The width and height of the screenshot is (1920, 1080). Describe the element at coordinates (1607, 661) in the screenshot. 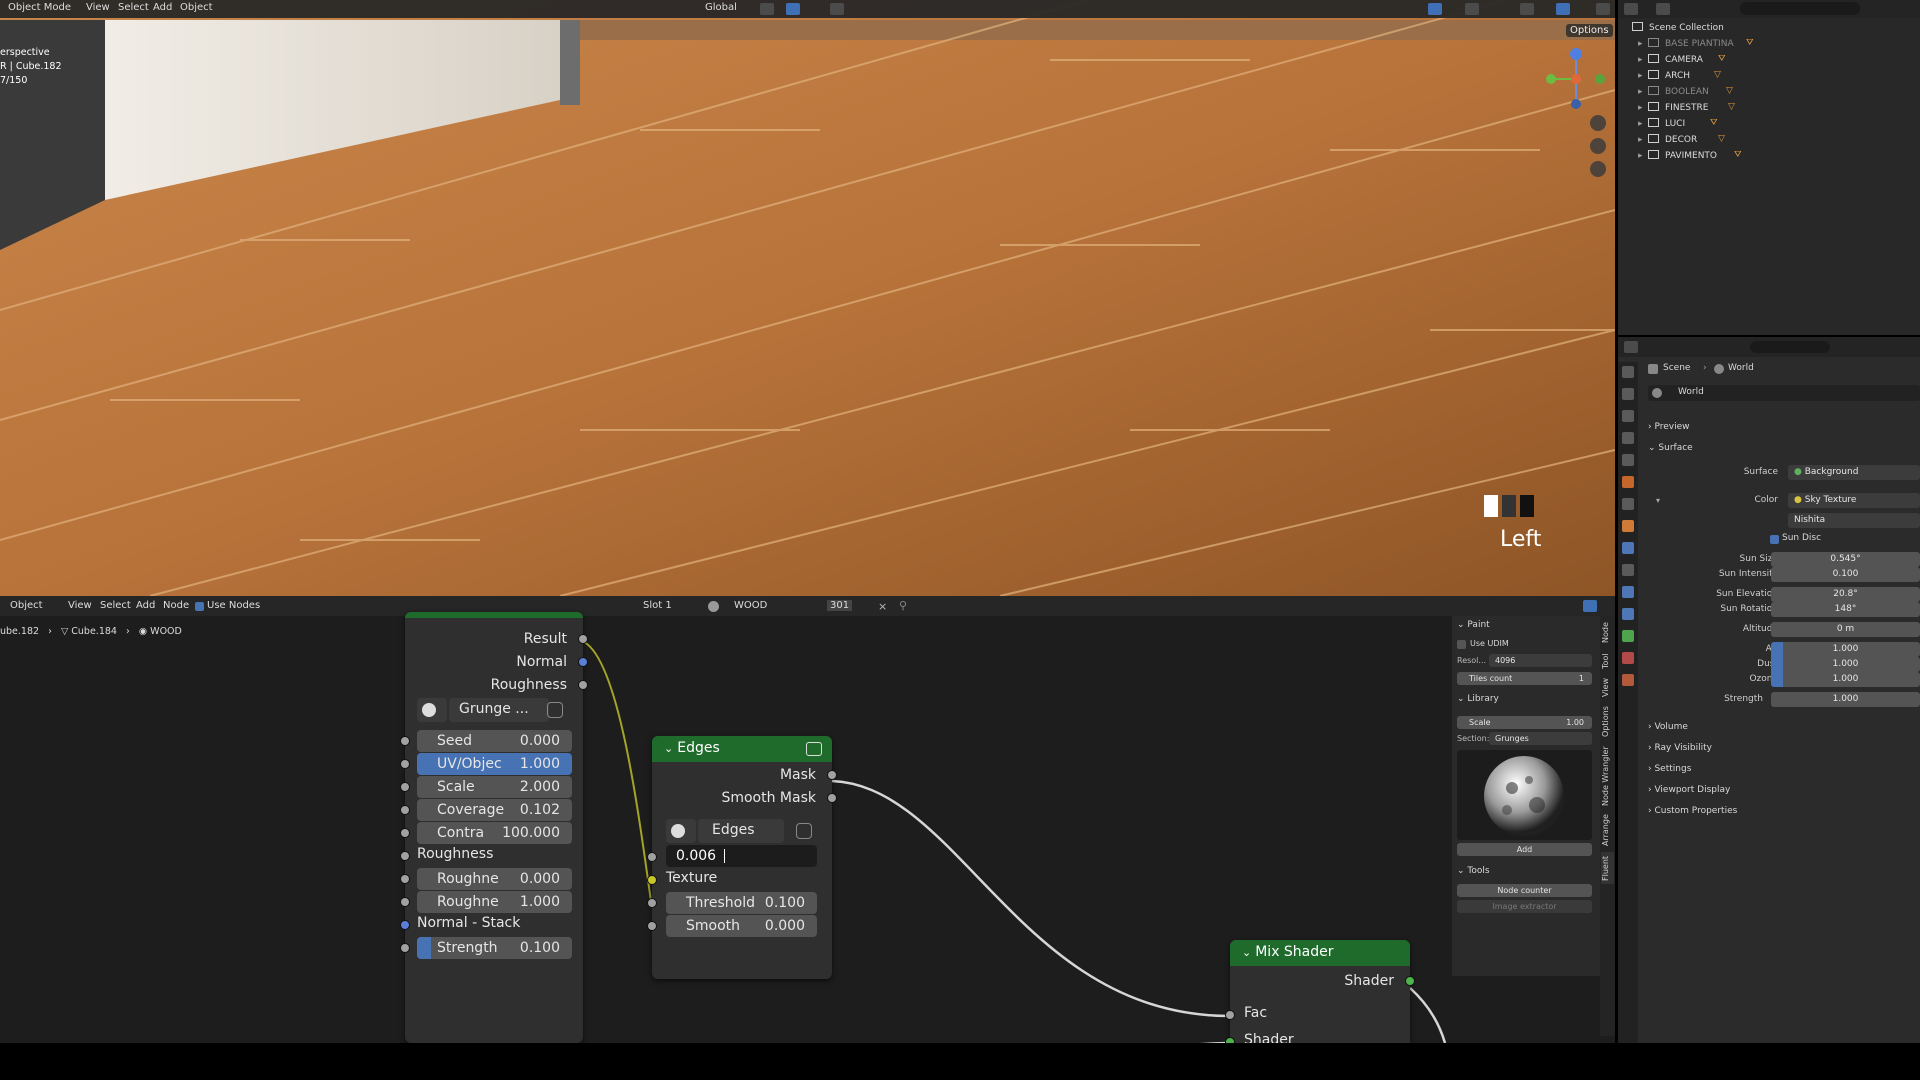

I see `sidebar-tab-tool: Tool` at that location.